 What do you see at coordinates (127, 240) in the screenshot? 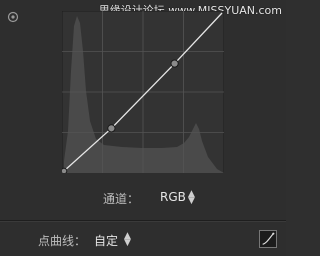
I see `point-curve-stepper-icon: ▲ ▼` at bounding box center [127, 240].